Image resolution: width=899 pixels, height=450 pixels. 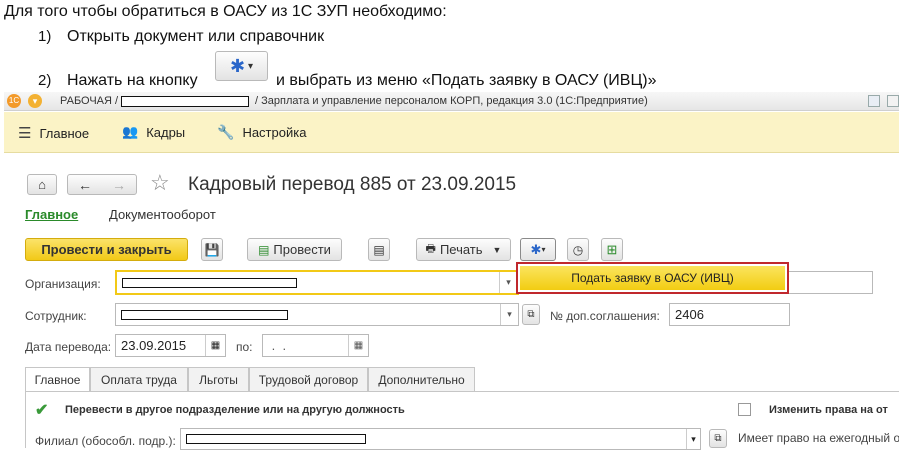 I want to click on agreement-label: № доп.соглашения:, so click(x=605, y=316).